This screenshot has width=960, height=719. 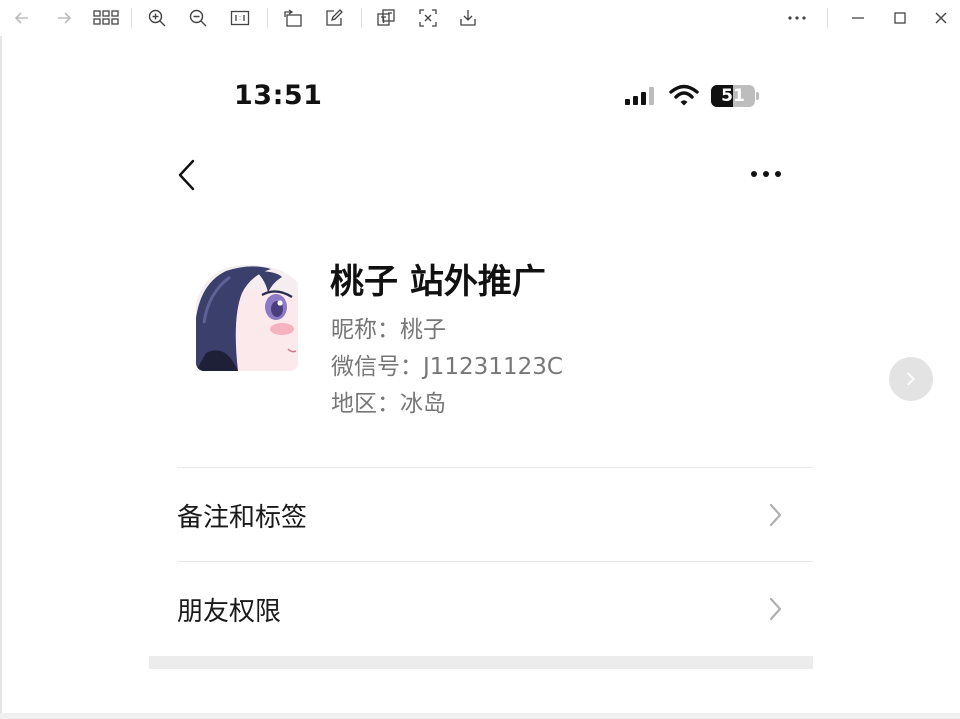 I want to click on status-time: 13:51, so click(x=278, y=95).